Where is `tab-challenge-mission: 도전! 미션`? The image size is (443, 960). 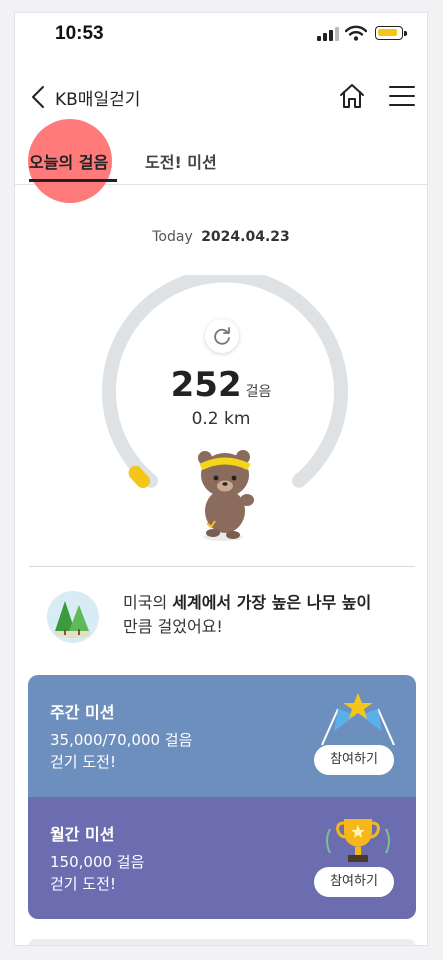 tab-challenge-mission: 도전! 미션 is located at coordinates (181, 161).